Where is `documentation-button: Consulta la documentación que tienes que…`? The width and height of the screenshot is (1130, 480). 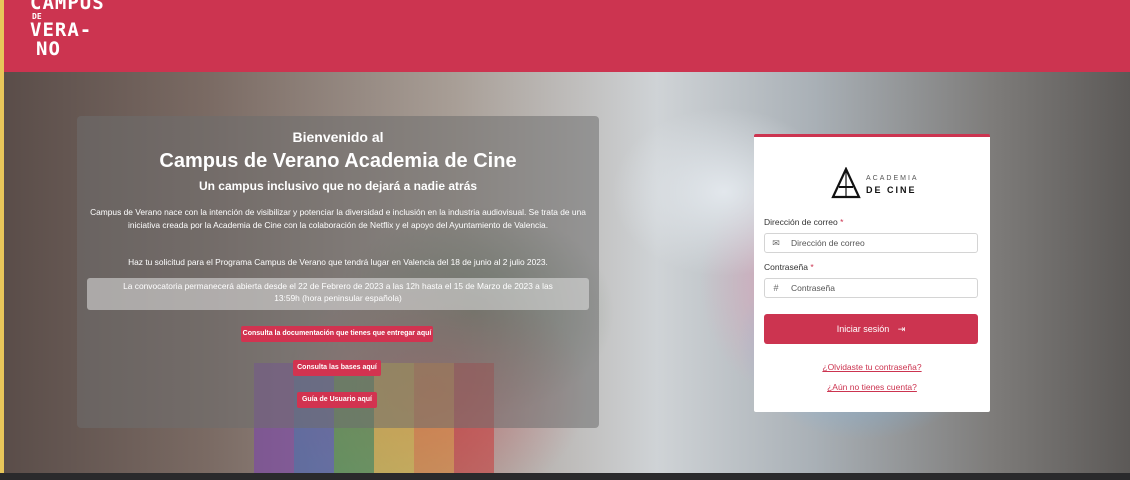
documentation-button: Consulta la documentación que tienes que… is located at coordinates (337, 334).